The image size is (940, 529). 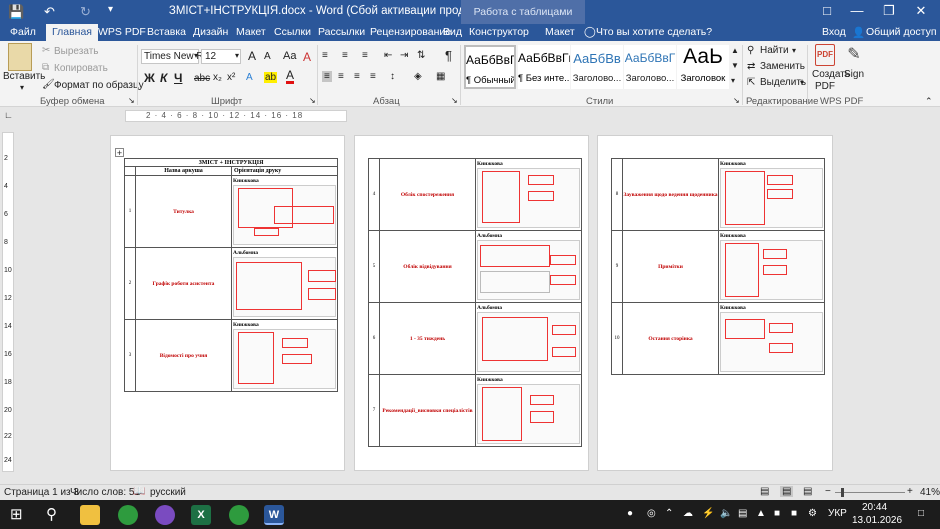 What do you see at coordinates (388, 55) in the screenshot?
I see `decrease-indent-icon: ⇤` at bounding box center [388, 55].